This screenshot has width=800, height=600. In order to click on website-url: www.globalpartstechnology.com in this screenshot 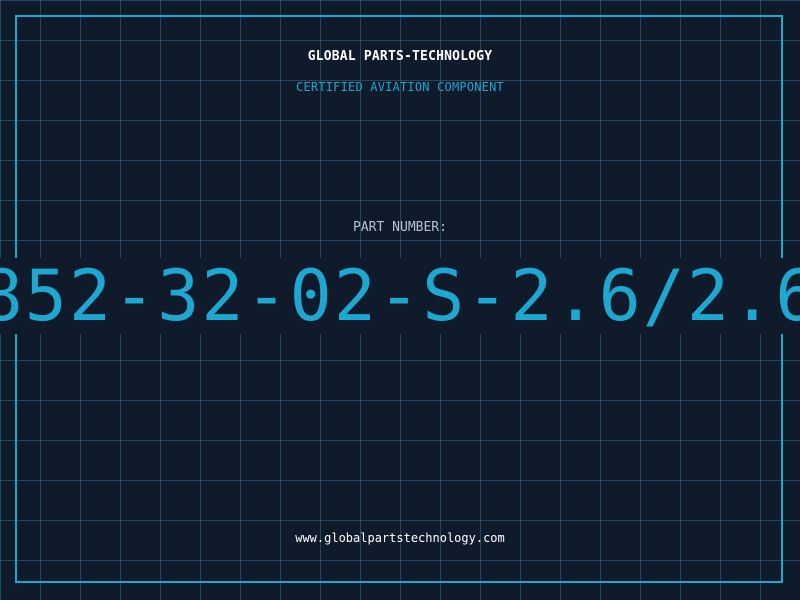, I will do `click(400, 538)`.